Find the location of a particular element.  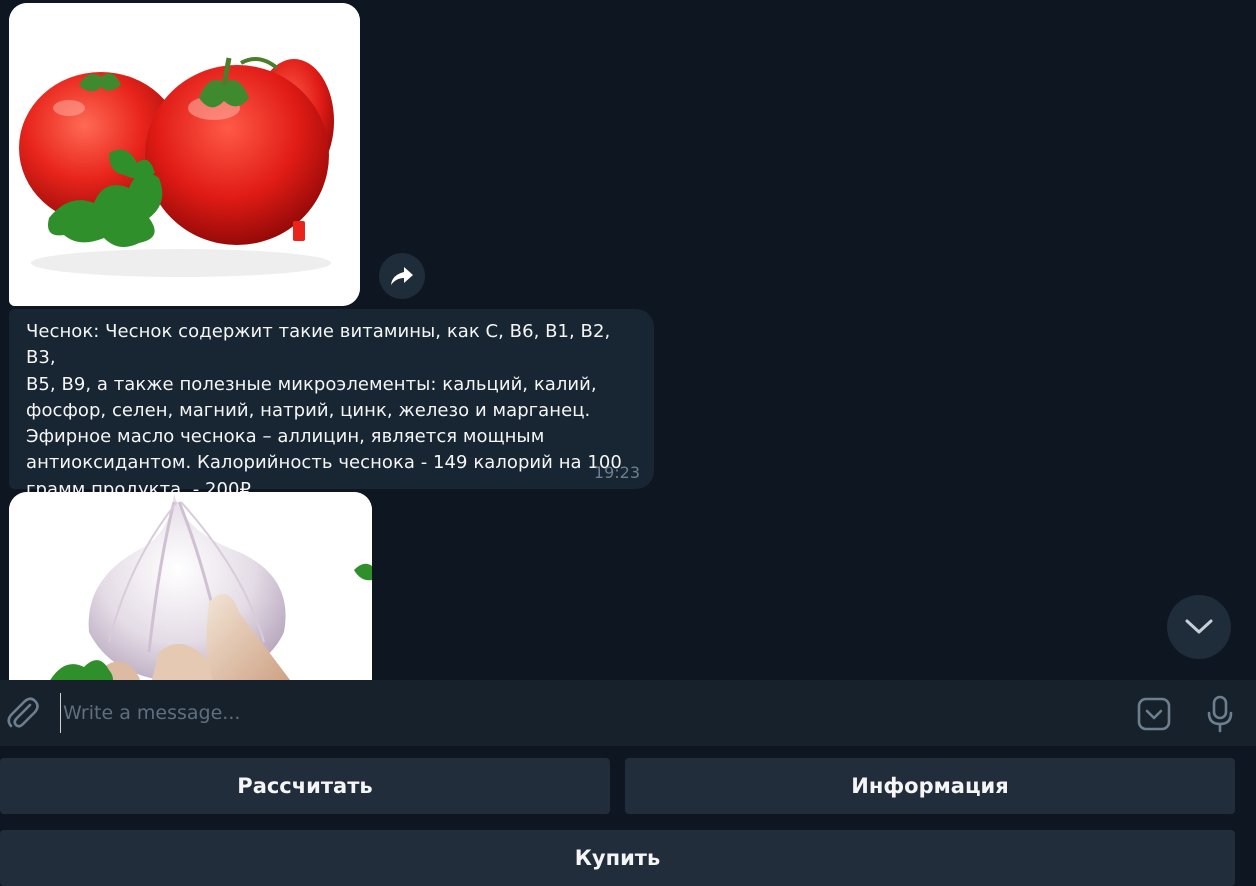

sticker-icon is located at coordinates (1154, 714).